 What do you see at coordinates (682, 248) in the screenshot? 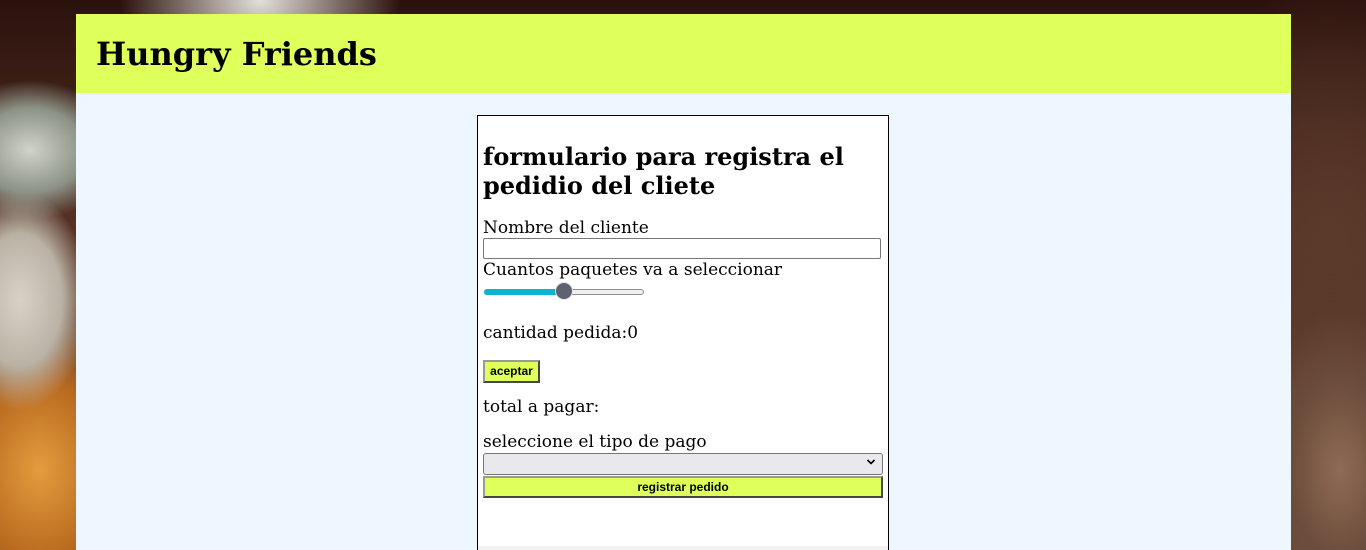
I see `customer-name-input` at bounding box center [682, 248].